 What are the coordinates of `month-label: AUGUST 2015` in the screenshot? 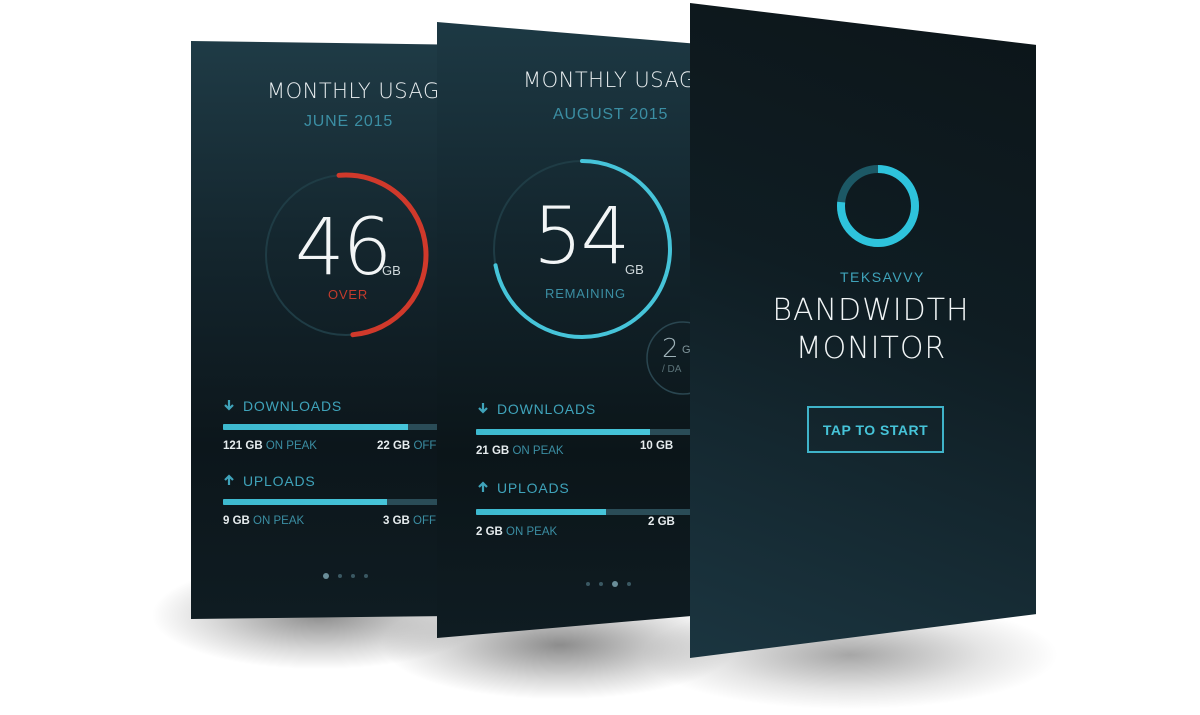 It's located at (611, 114).